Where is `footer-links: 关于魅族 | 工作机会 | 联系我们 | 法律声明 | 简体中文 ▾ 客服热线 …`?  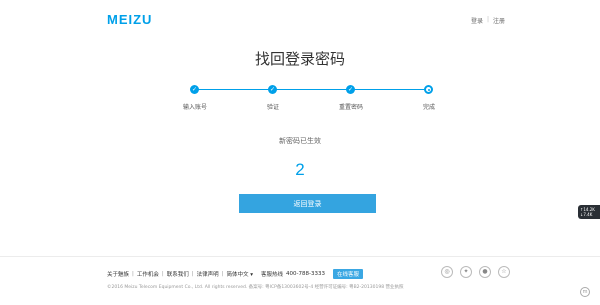
footer-links: 关于魅族 | 工作机会 | 联系我们 | 法律声明 | 简体中文 ▾ 客服热线 … is located at coordinates (235, 274).